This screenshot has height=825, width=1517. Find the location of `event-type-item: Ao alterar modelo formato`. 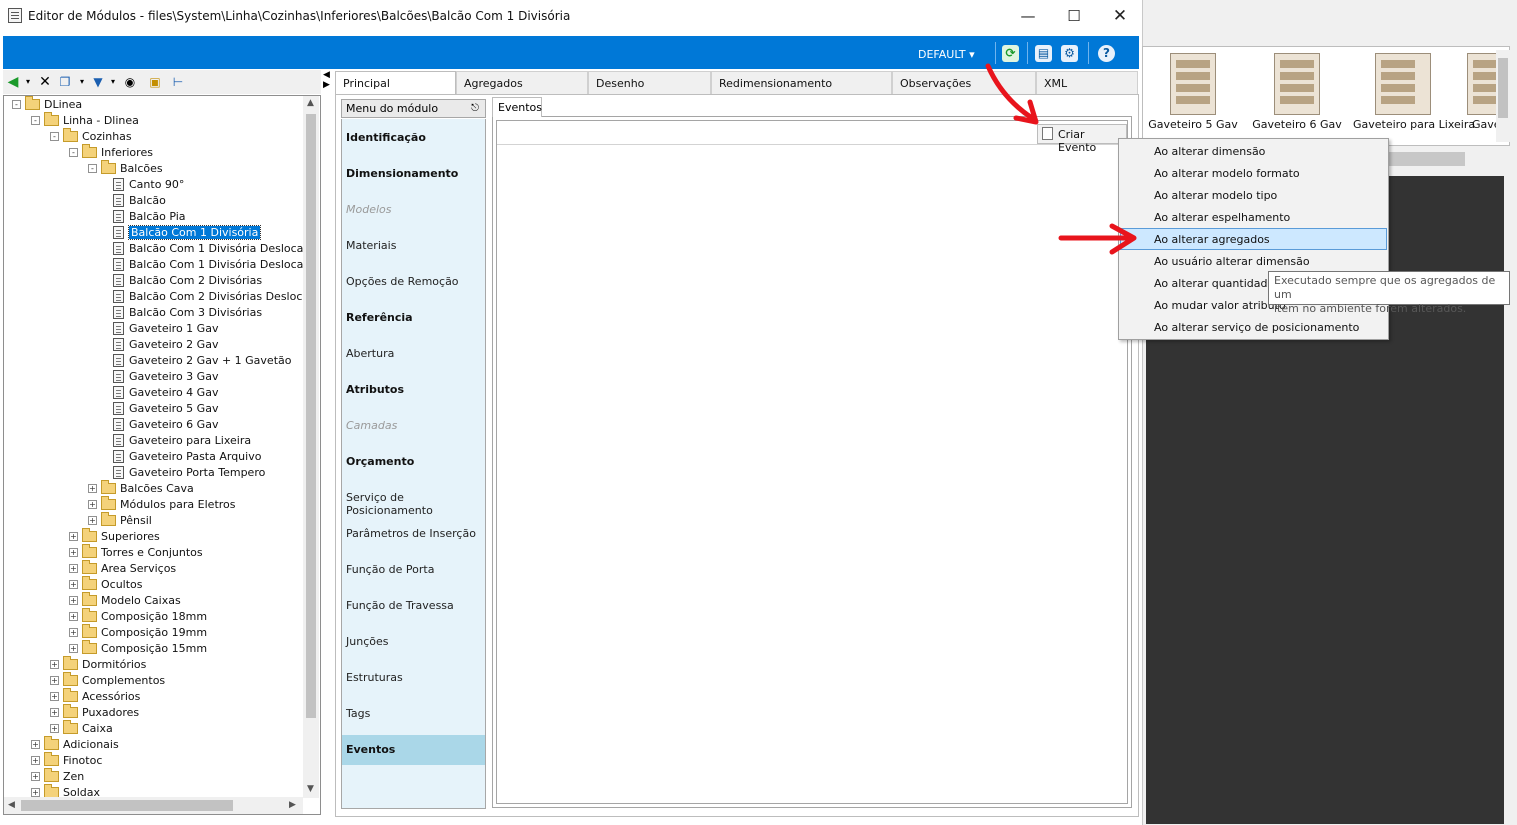

event-type-item: Ao alterar modelo formato is located at coordinates (1253, 173).